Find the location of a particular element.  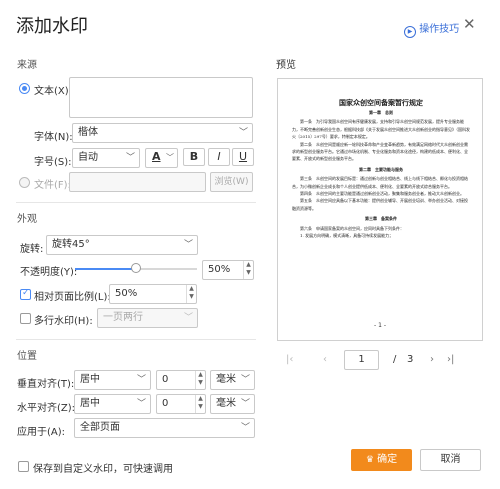

italic-button: I is located at coordinates (219, 157).